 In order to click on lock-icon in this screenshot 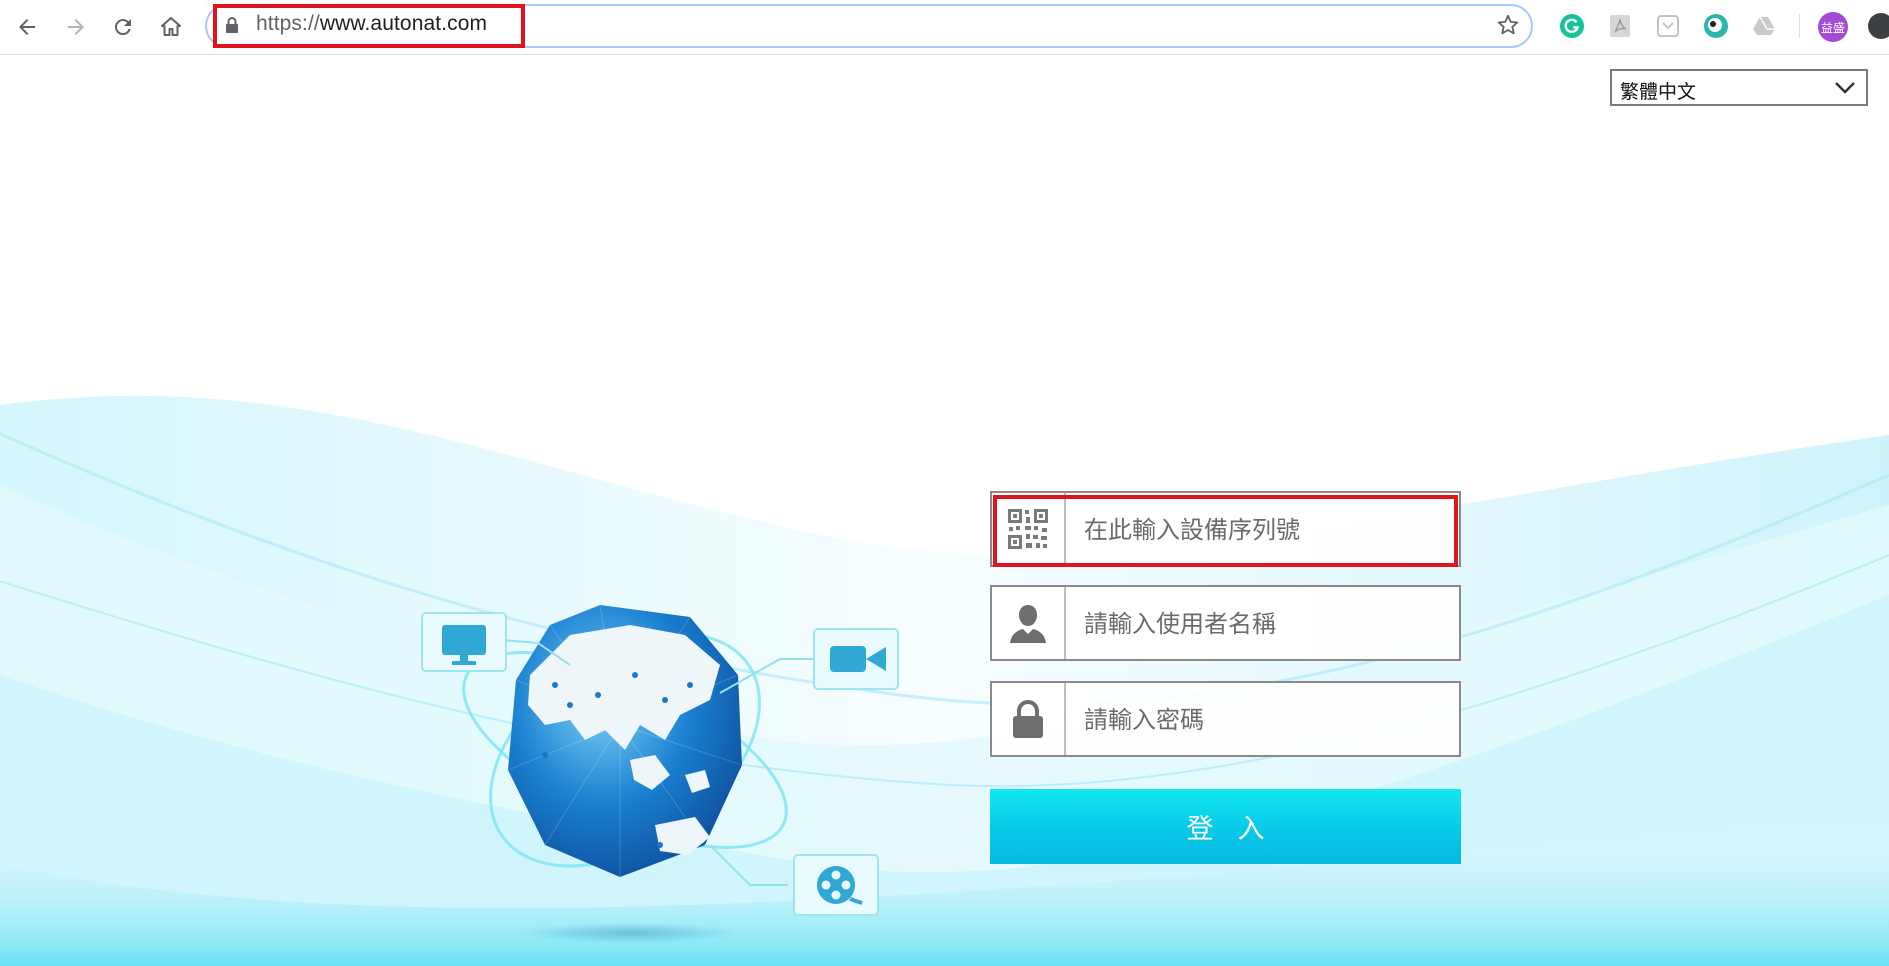, I will do `click(1028, 719)`.